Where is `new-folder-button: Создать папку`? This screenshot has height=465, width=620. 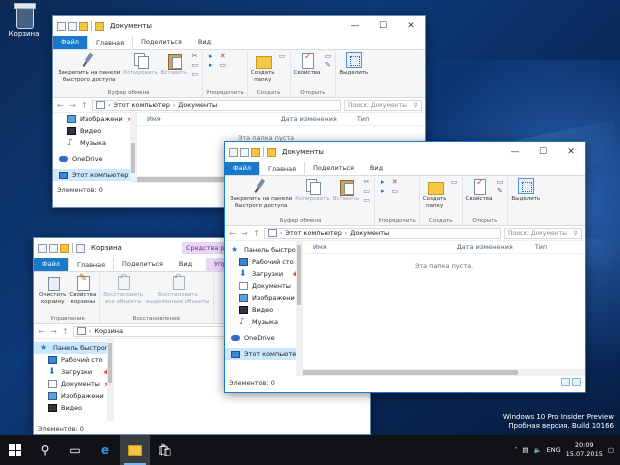
new-folder-button: Создать папку is located at coordinates (263, 67).